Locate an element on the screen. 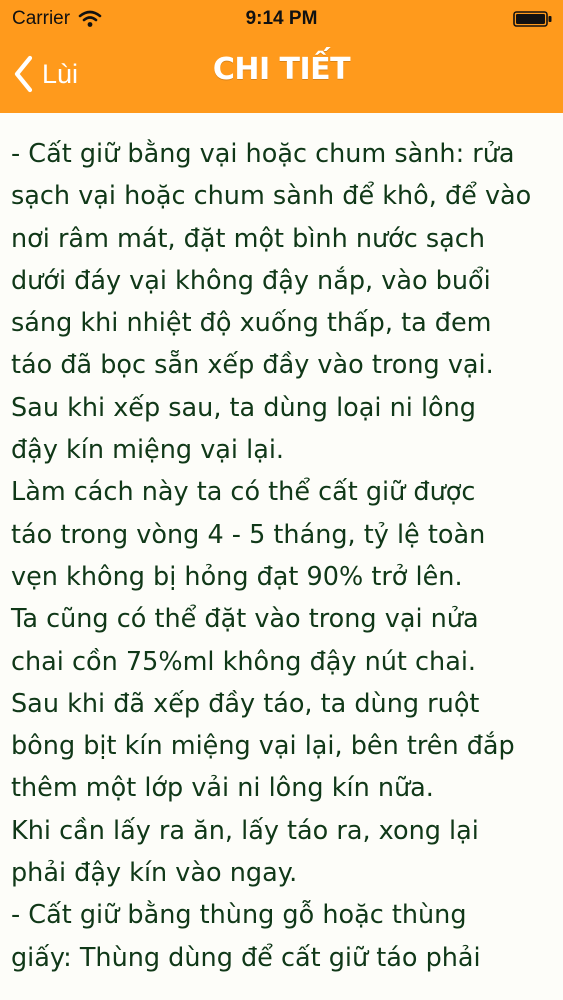 The height and width of the screenshot is (1000, 563). article-line: Sau khi xếp sau, ta dùng loại ni lông is located at coordinates (243, 407).